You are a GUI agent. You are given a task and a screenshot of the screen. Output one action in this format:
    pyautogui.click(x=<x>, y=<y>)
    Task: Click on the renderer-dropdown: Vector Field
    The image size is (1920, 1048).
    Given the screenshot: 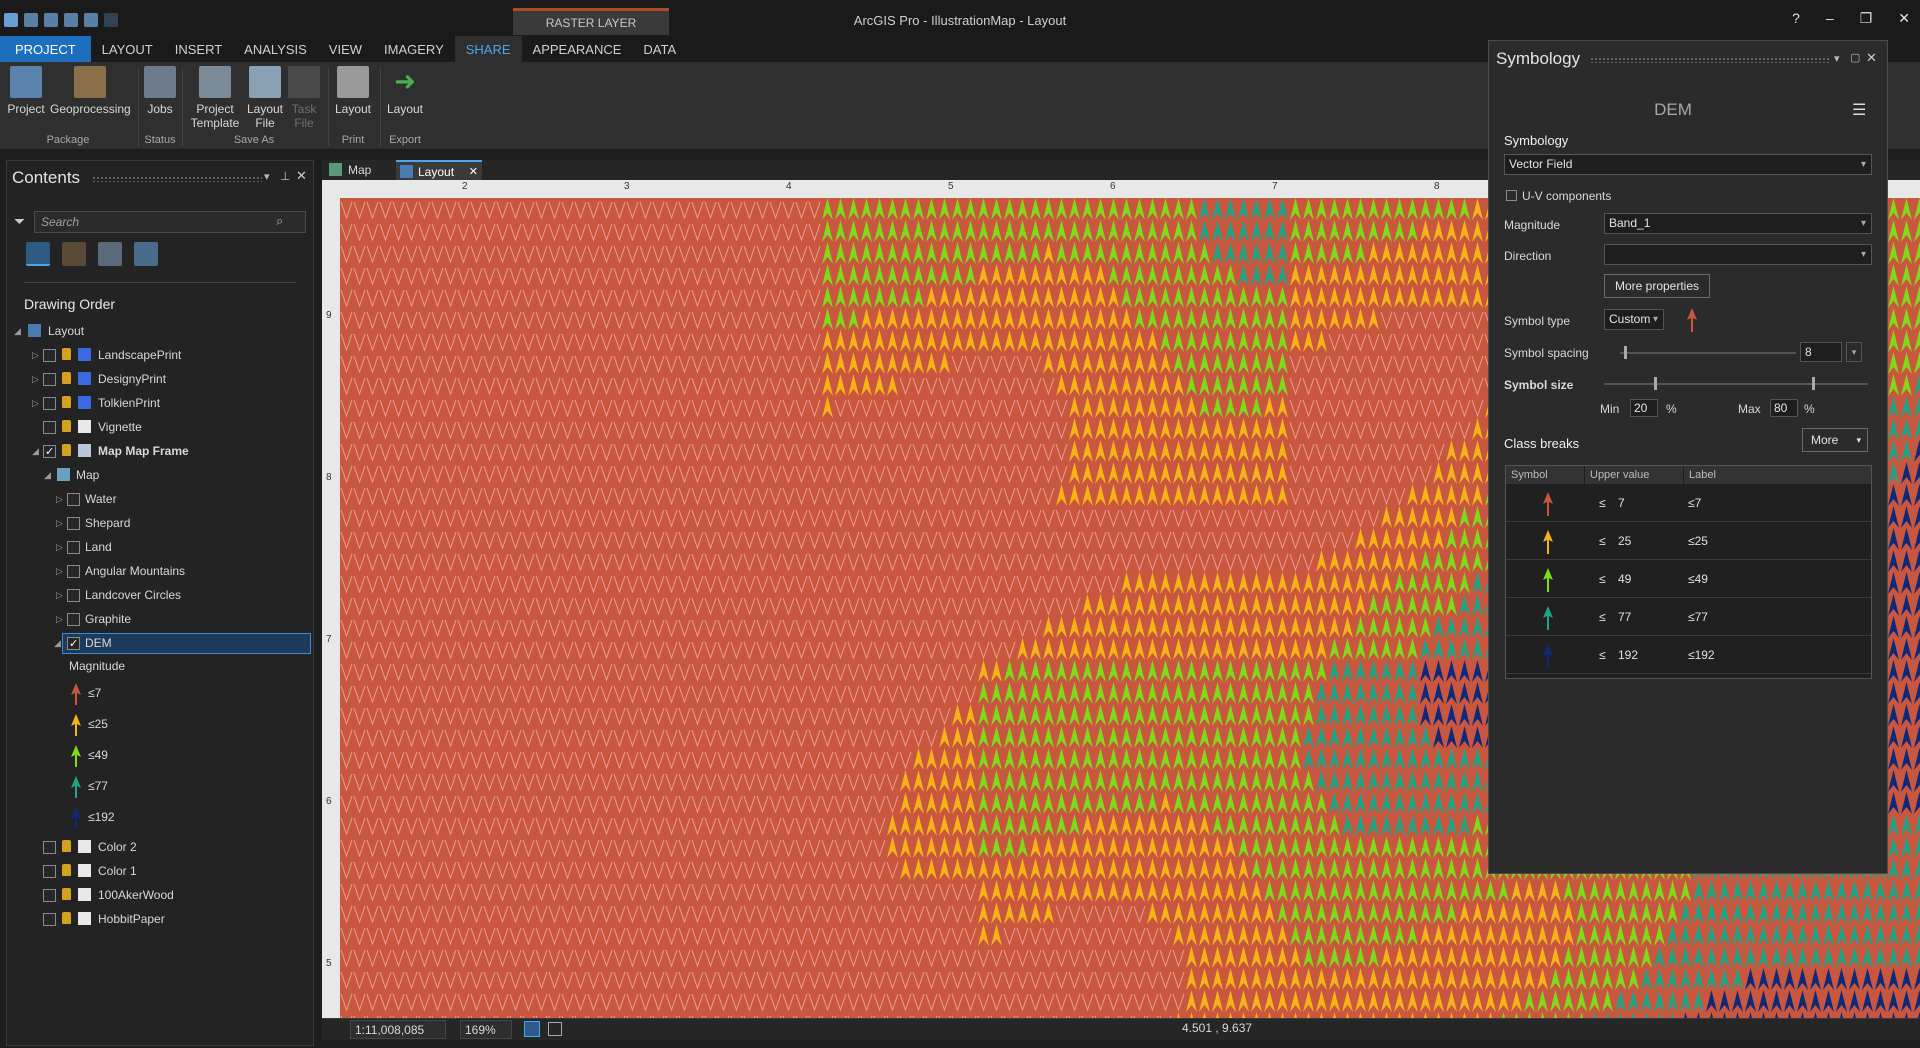 What is the action you would take?
    pyautogui.click(x=1688, y=164)
    